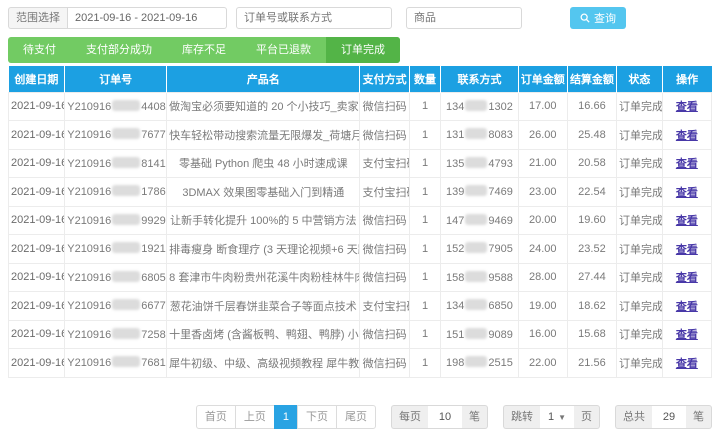 This screenshot has width=720, height=435. Describe the element at coordinates (479, 79) in the screenshot. I see `header-contact: 联系方式` at that location.